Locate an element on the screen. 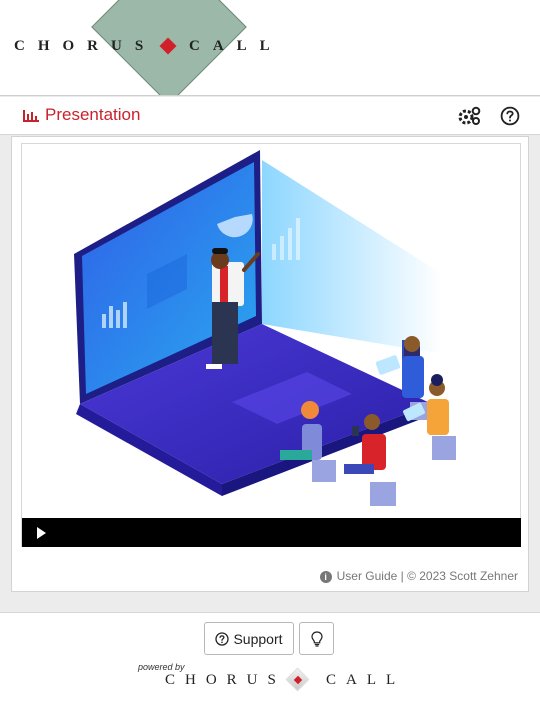 The height and width of the screenshot is (720, 540). lightbulb-icon is located at coordinates (316, 638).